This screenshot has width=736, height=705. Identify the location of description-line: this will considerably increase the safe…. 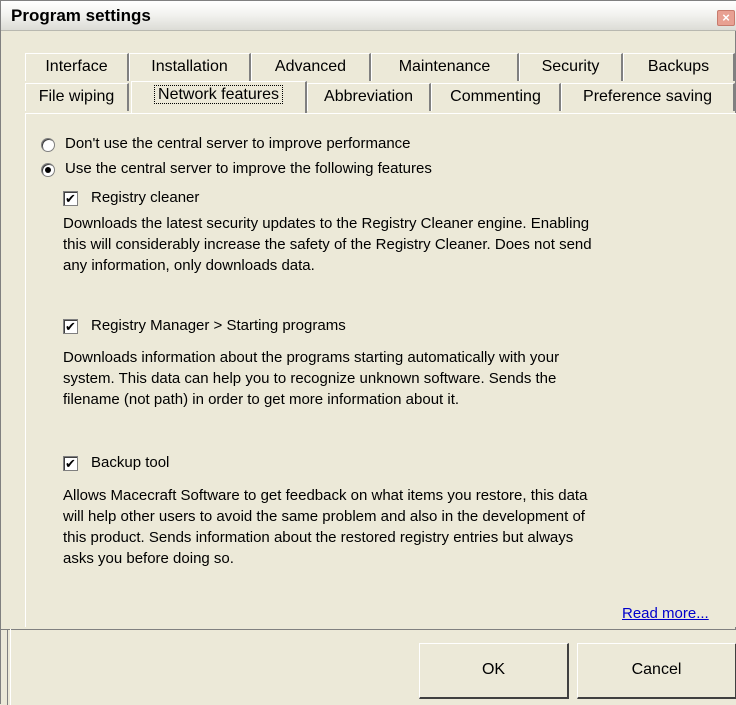
(327, 244).